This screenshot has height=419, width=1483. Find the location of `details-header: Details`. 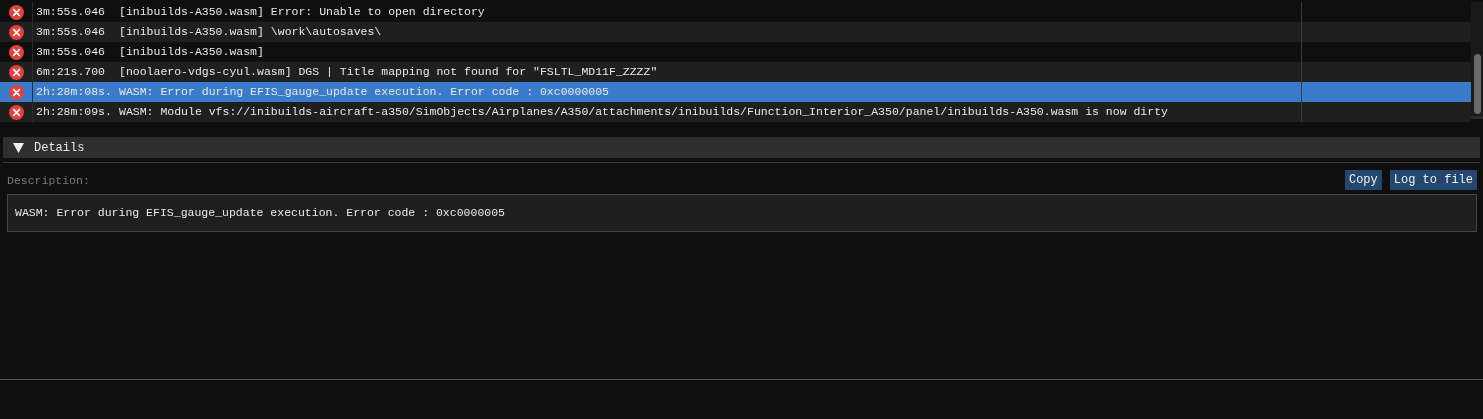

details-header: Details is located at coordinates (741, 147).